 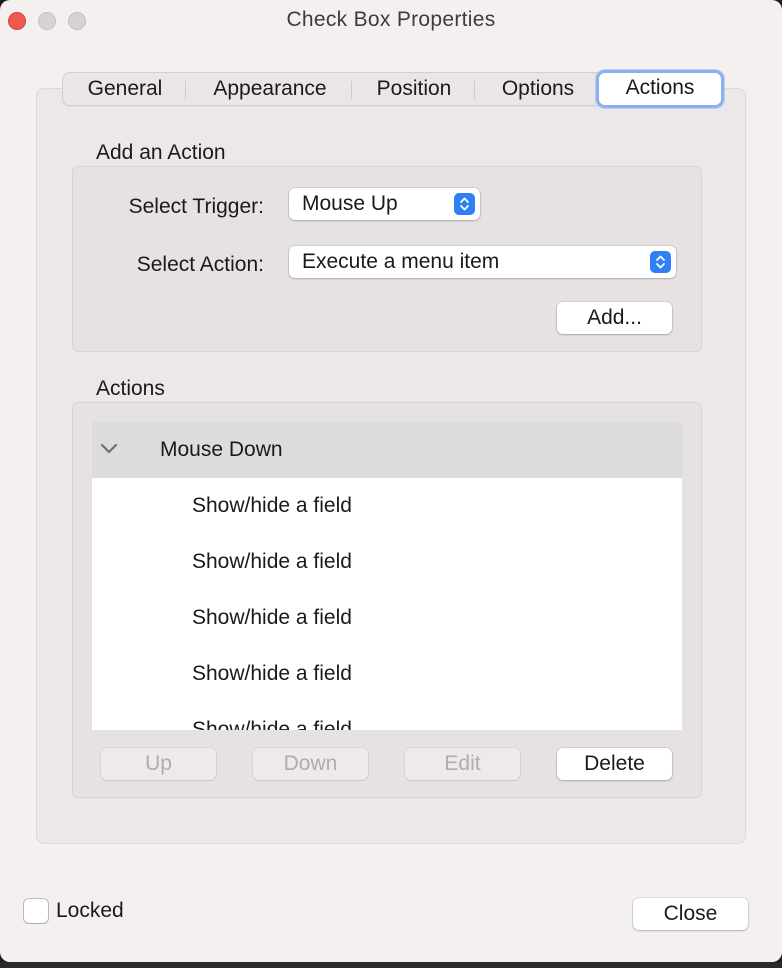 What do you see at coordinates (462, 764) in the screenshot?
I see `edit-button: Edit` at bounding box center [462, 764].